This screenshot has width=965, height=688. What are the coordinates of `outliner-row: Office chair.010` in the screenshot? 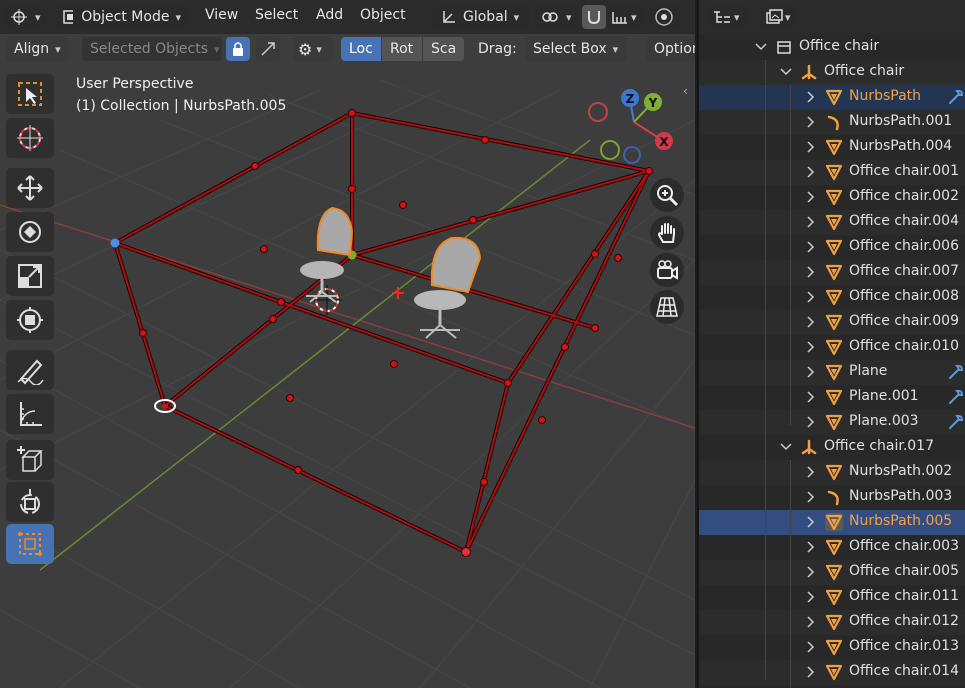 It's located at (832, 347).